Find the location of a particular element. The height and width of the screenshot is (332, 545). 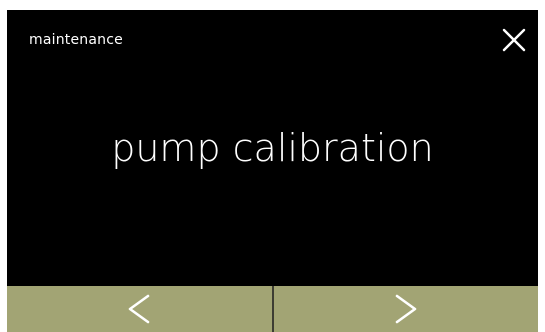

close-icon is located at coordinates (514, 40).